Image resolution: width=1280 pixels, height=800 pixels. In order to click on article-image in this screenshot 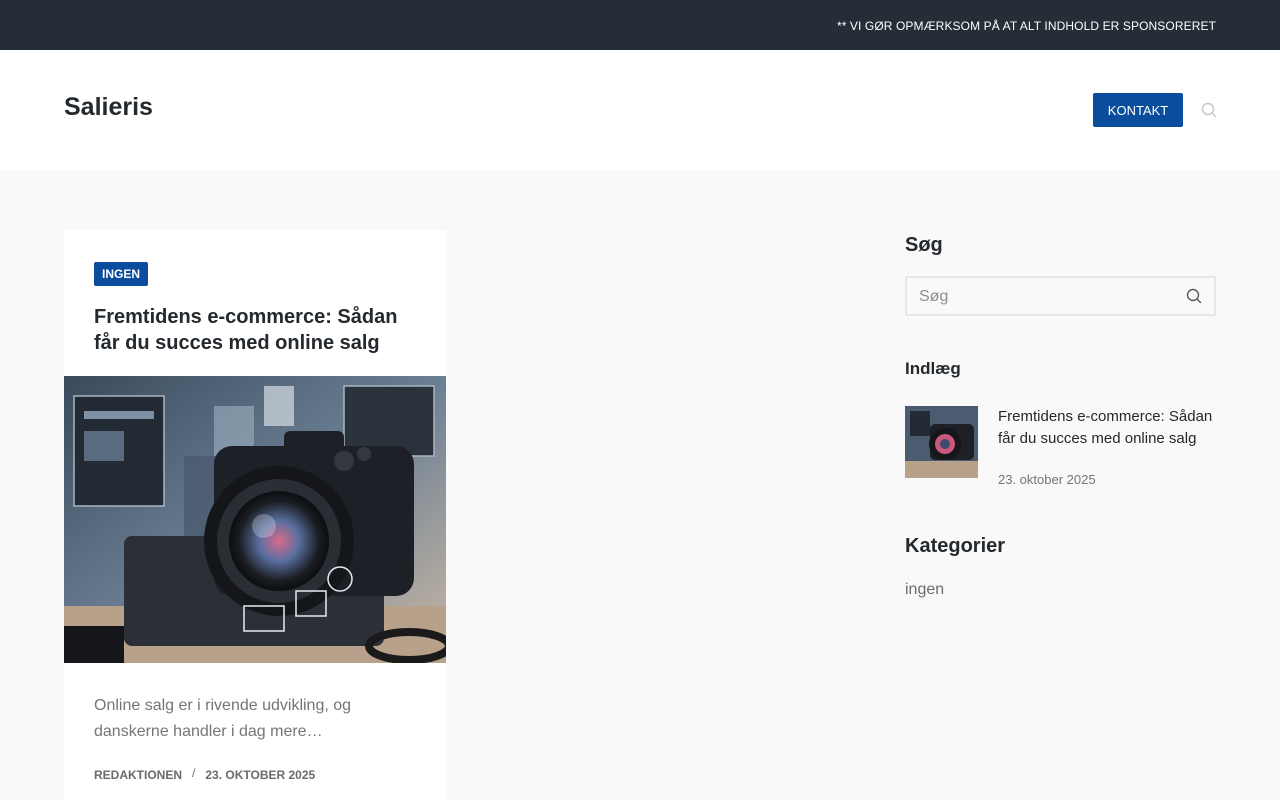, I will do `click(255, 519)`.